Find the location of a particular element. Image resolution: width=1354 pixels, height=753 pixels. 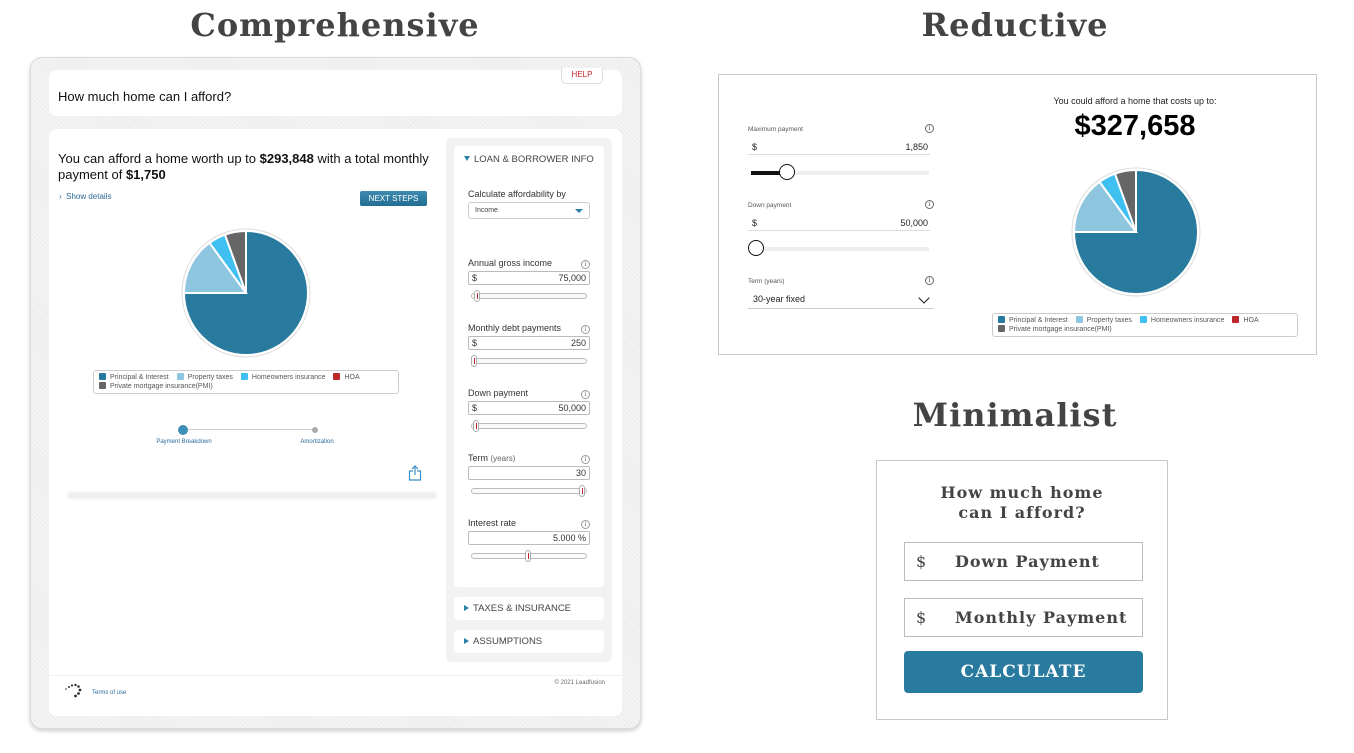

legend-item-principal: Principal & Interest is located at coordinates (1033, 320).